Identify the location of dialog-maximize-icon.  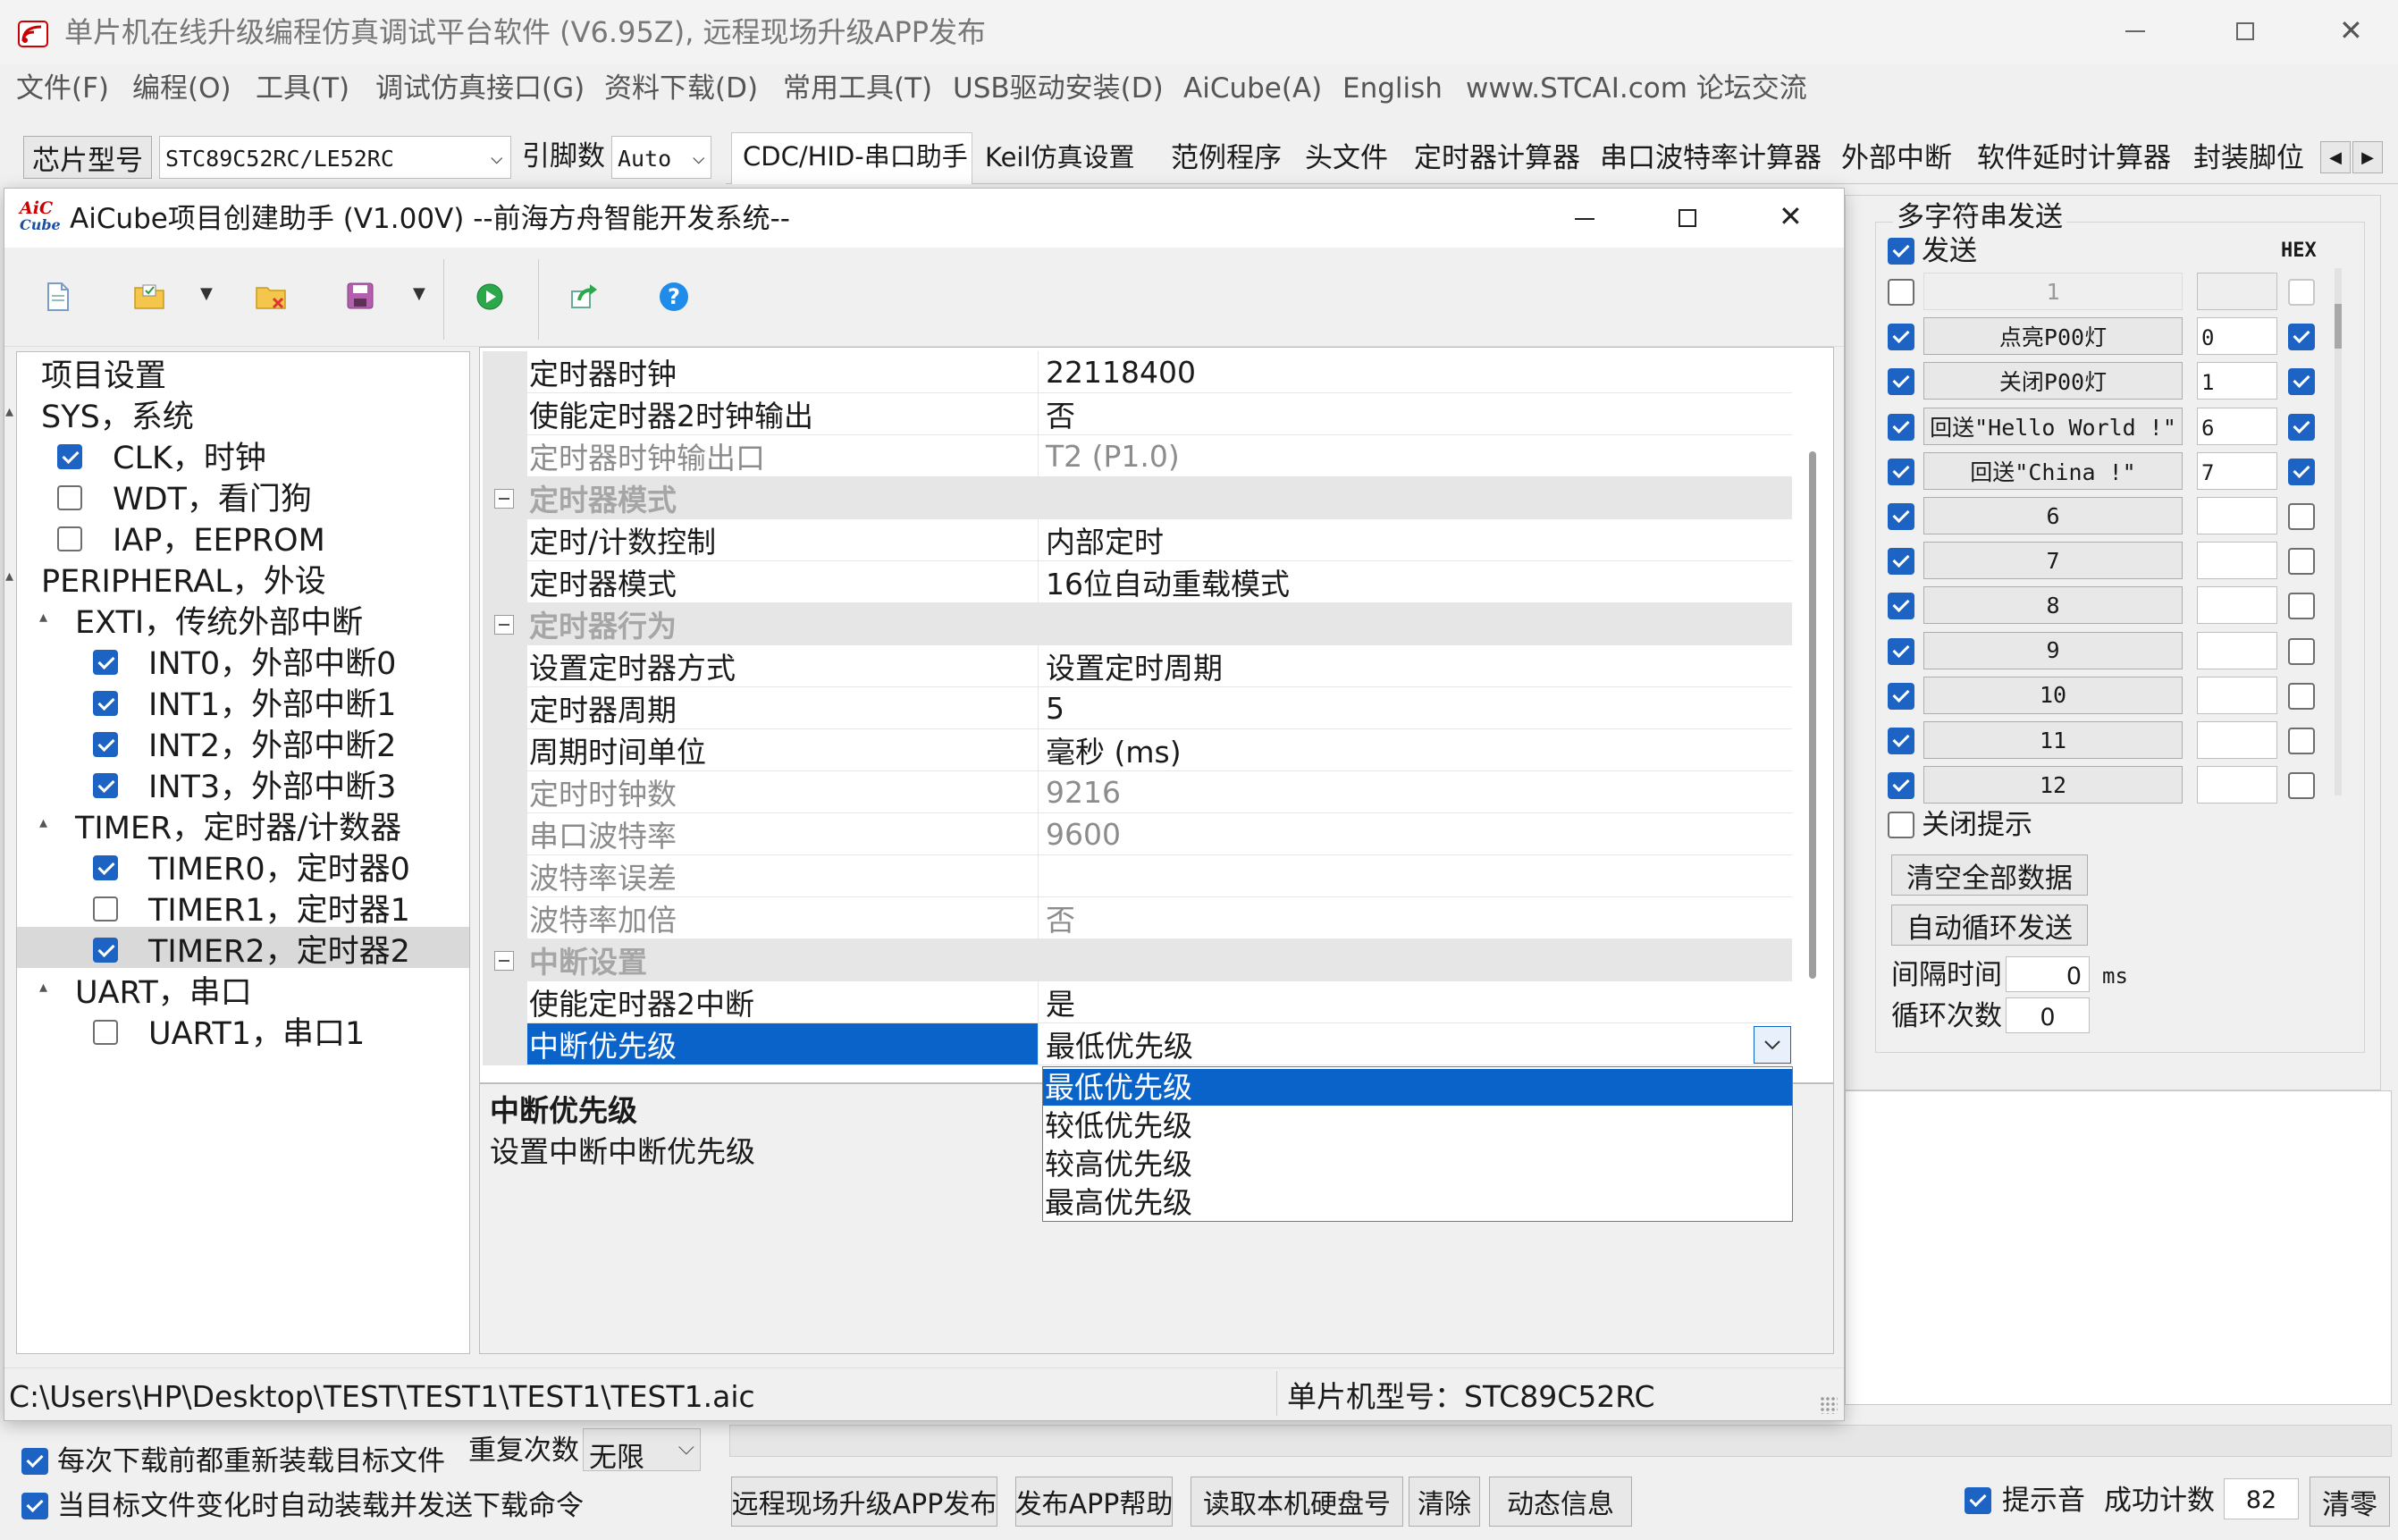
(1687, 218).